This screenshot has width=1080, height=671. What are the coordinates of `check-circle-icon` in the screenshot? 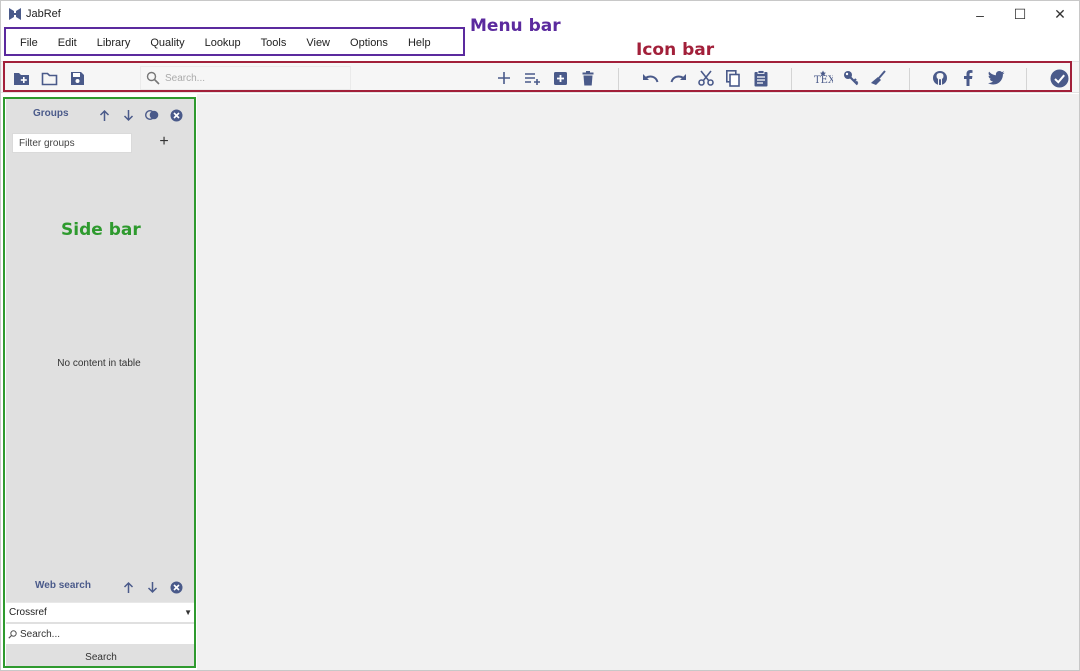 It's located at (1059, 78).